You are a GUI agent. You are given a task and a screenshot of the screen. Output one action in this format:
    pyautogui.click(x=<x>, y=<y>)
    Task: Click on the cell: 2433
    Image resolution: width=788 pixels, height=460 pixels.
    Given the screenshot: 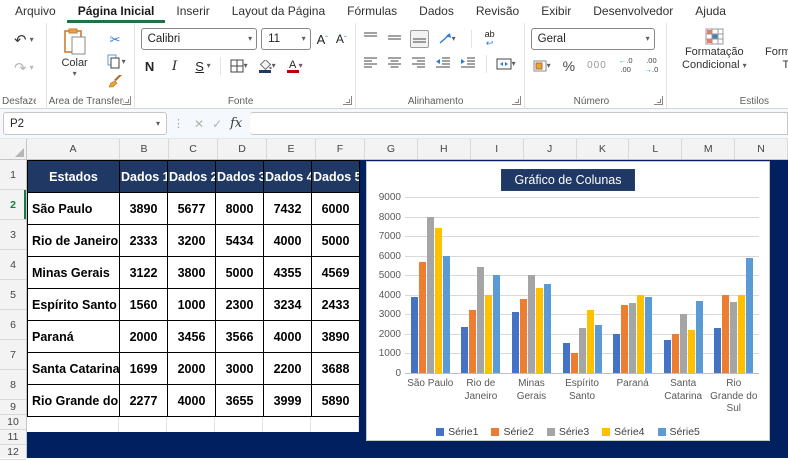 What is the action you would take?
    pyautogui.click(x=335, y=304)
    